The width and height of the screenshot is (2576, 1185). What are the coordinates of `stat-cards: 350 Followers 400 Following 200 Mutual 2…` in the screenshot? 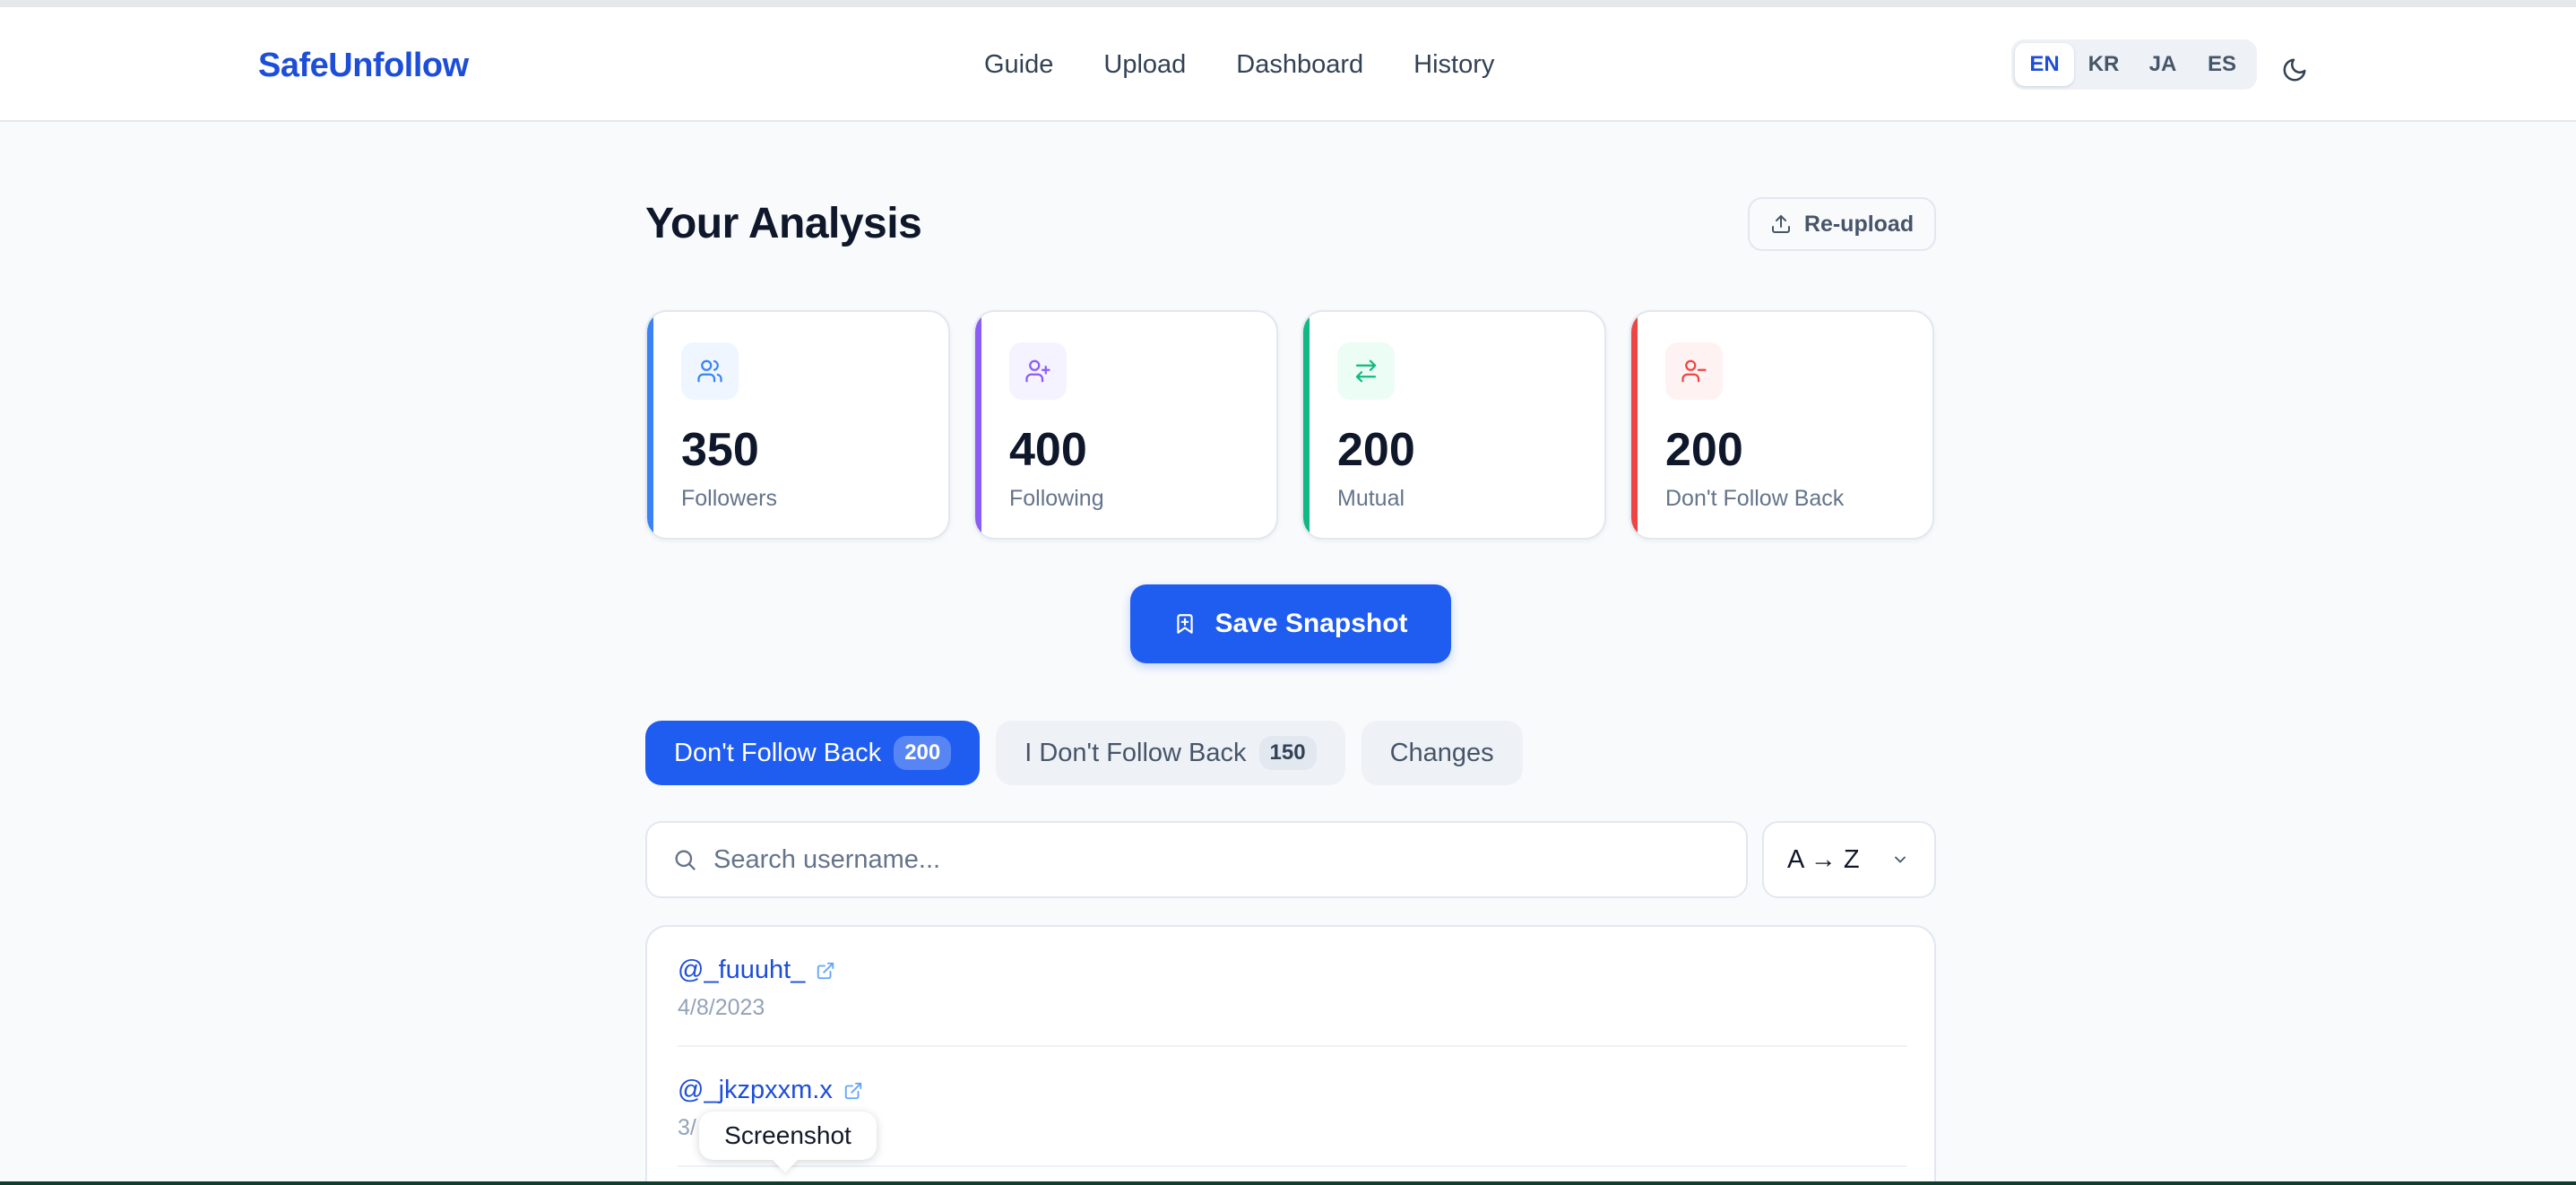 It's located at (1289, 425).